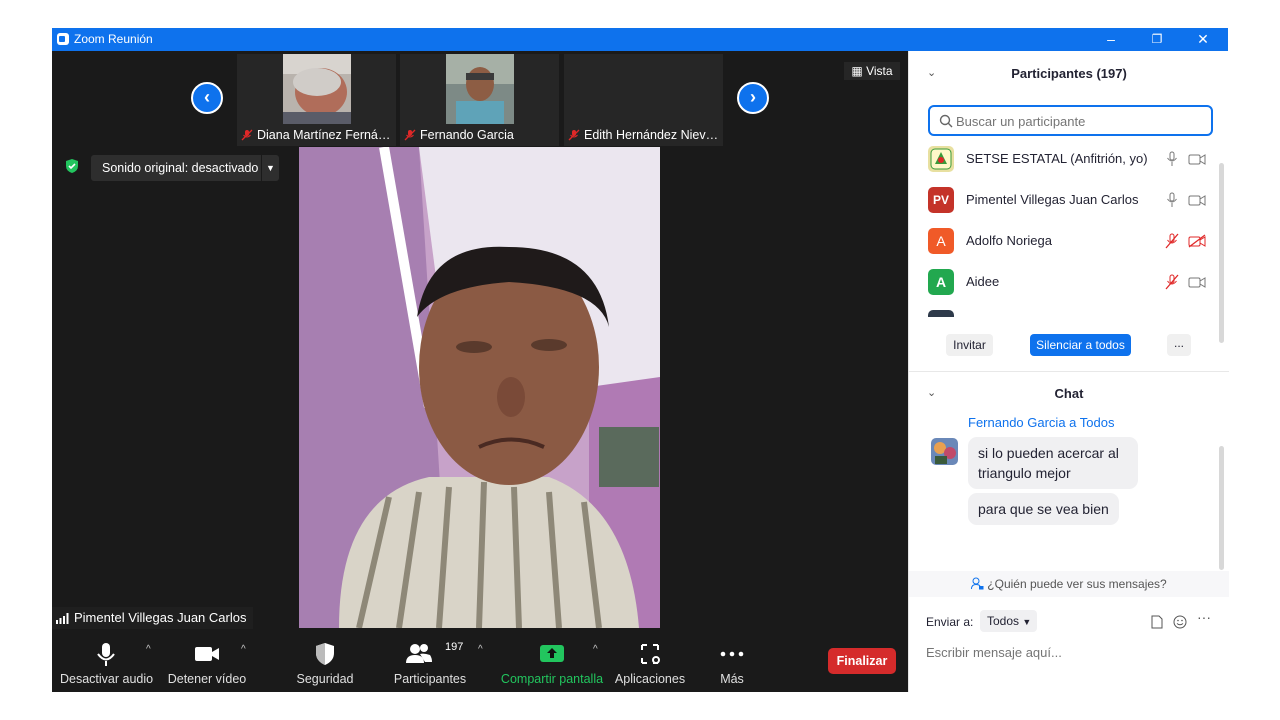  I want to click on apps-button: Aplicaciones, so click(650, 663).